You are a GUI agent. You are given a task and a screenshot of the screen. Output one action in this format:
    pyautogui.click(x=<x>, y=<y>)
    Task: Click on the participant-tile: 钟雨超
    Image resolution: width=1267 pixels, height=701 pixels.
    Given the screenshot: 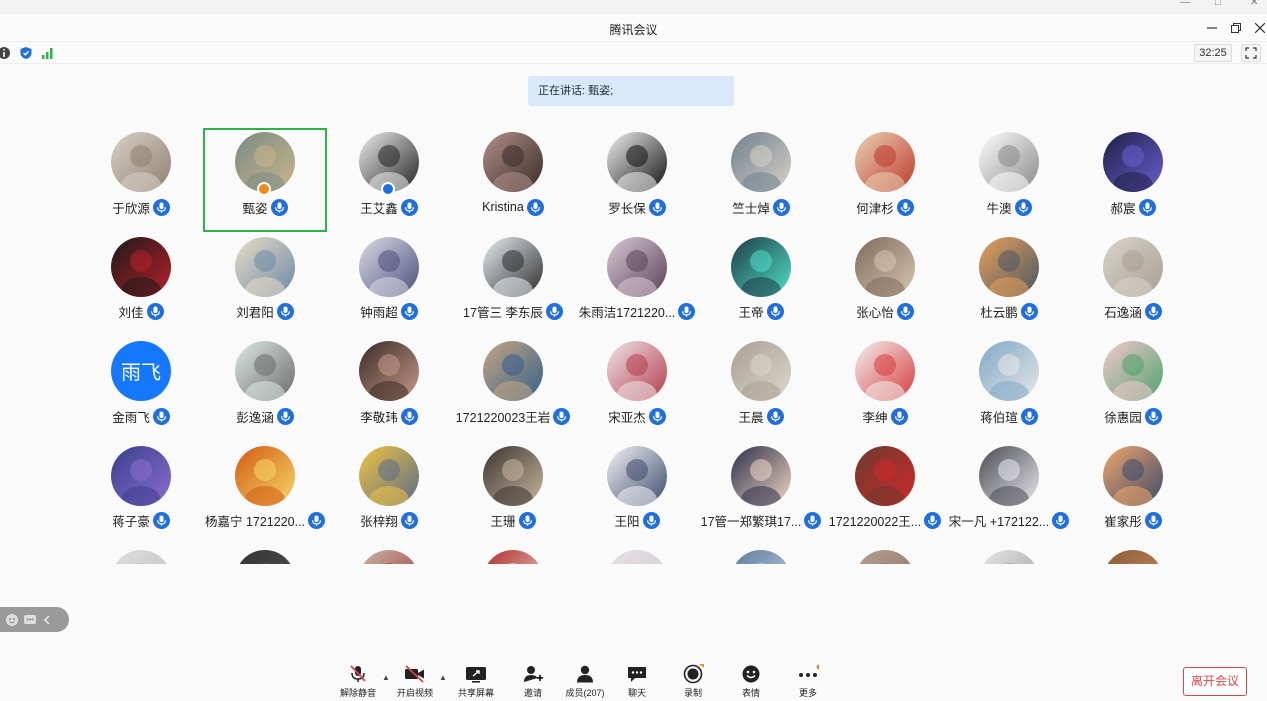 What is the action you would take?
    pyautogui.click(x=389, y=285)
    